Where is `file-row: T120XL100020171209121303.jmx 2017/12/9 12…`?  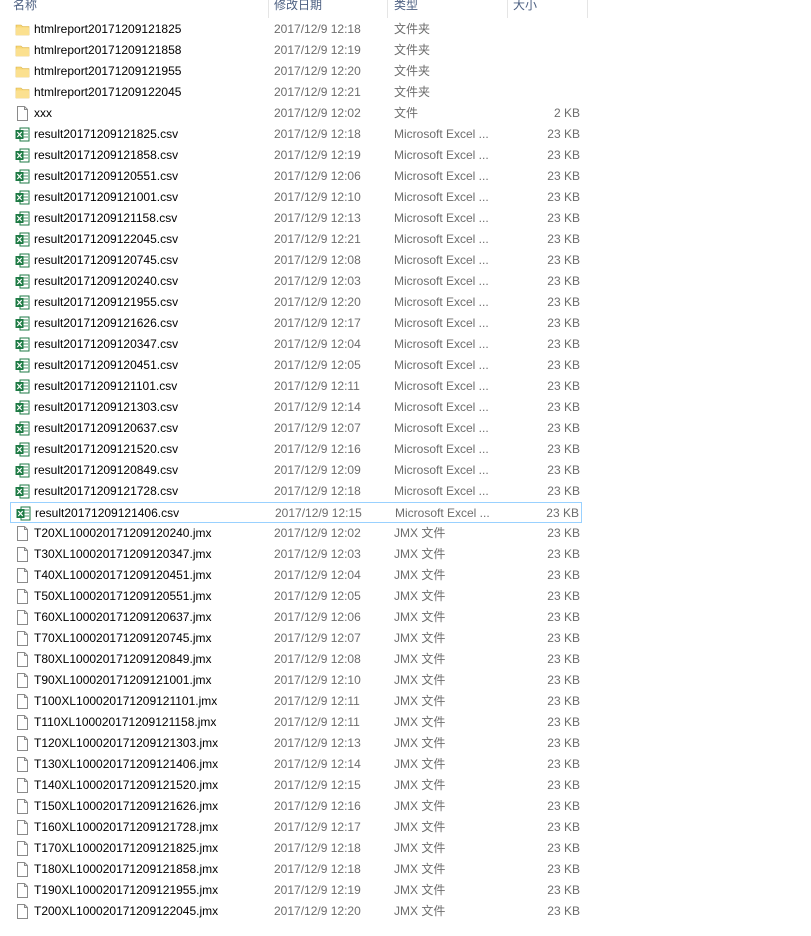
file-row: T120XL100020171209121303.jmx 2017/12/9 12… is located at coordinates (296, 743).